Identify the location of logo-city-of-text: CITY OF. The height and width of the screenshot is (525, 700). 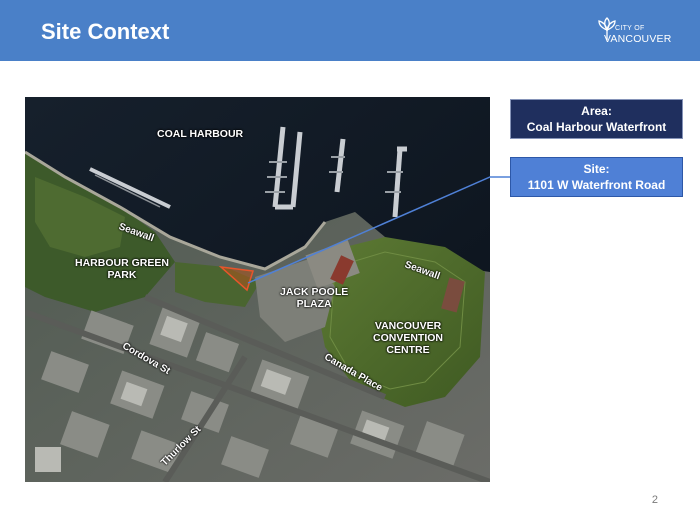
(630, 28).